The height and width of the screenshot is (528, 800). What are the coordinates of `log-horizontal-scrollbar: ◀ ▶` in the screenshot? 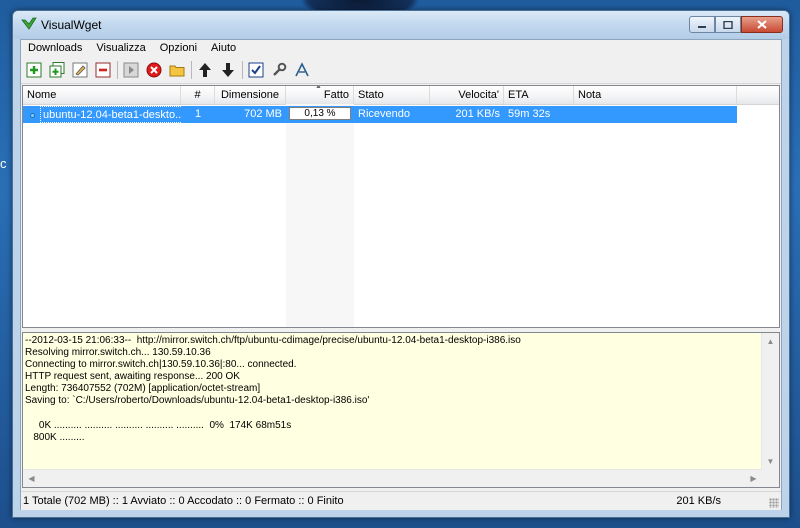 It's located at (392, 478).